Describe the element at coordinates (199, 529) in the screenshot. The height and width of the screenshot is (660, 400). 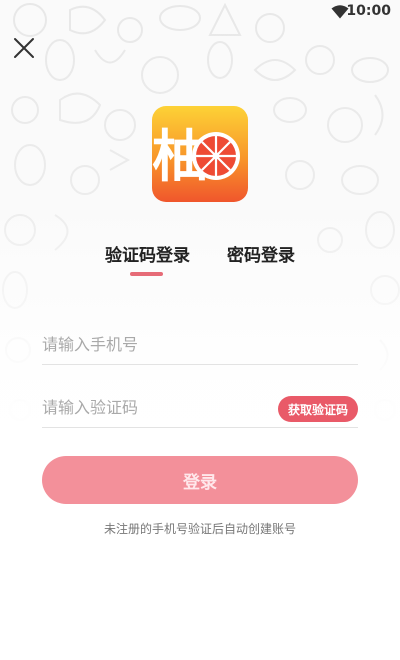
I see `register-hint: 未注册的手机号验证后自动创建账号` at that location.